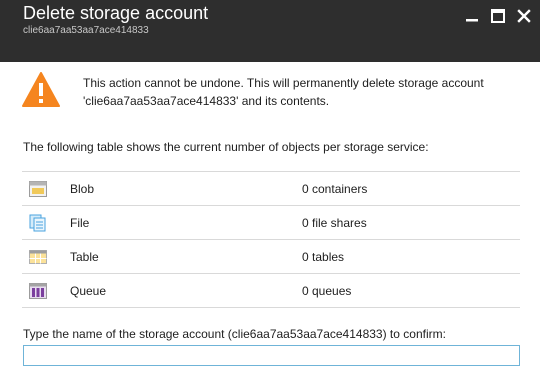  What do you see at coordinates (334, 223) in the screenshot?
I see `service-count: 0 file shares` at bounding box center [334, 223].